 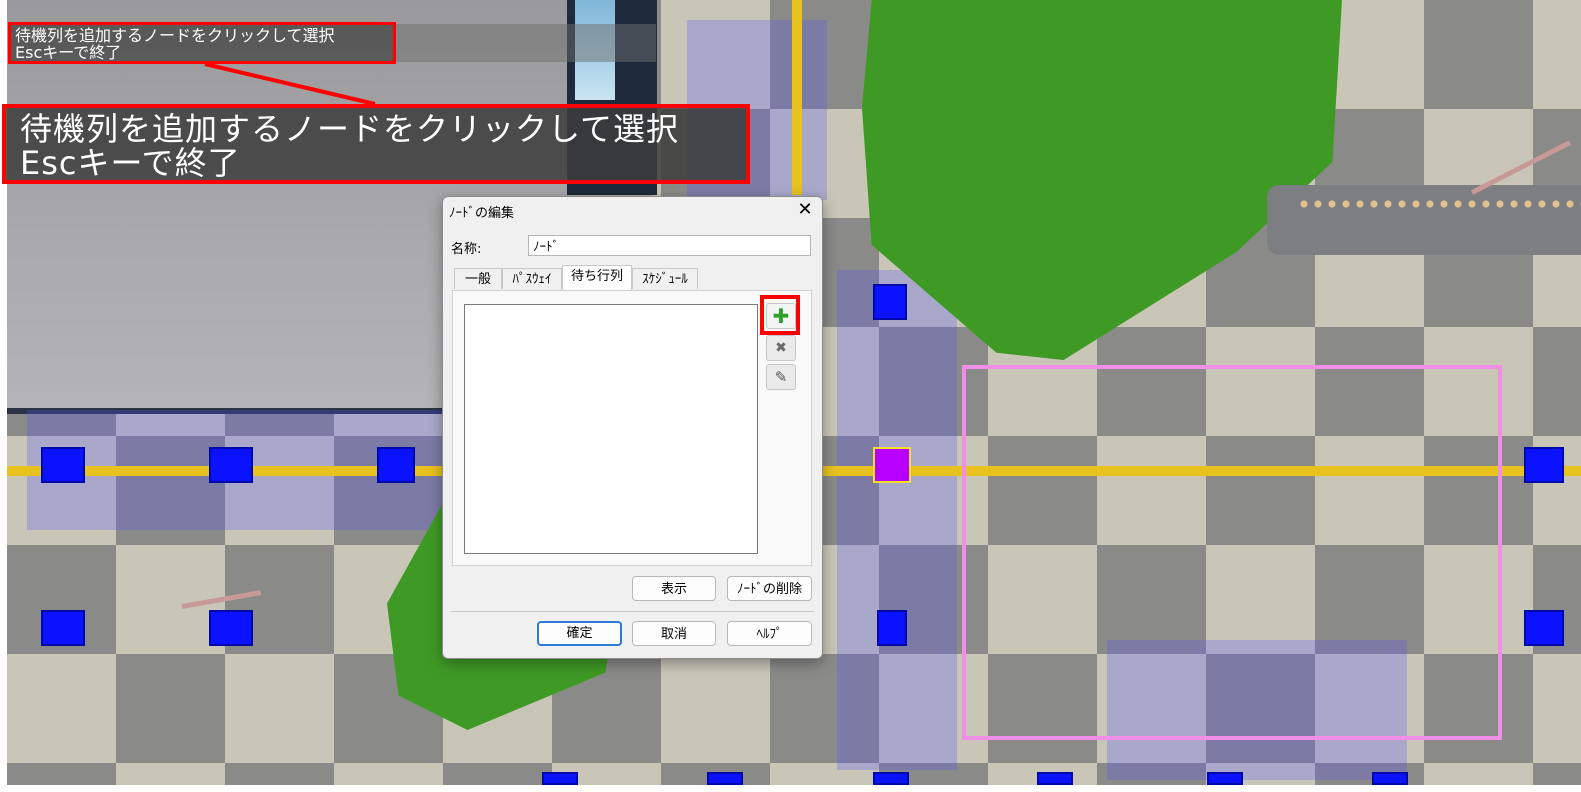 What do you see at coordinates (290, 84) in the screenshot?
I see `callout-connector` at bounding box center [290, 84].